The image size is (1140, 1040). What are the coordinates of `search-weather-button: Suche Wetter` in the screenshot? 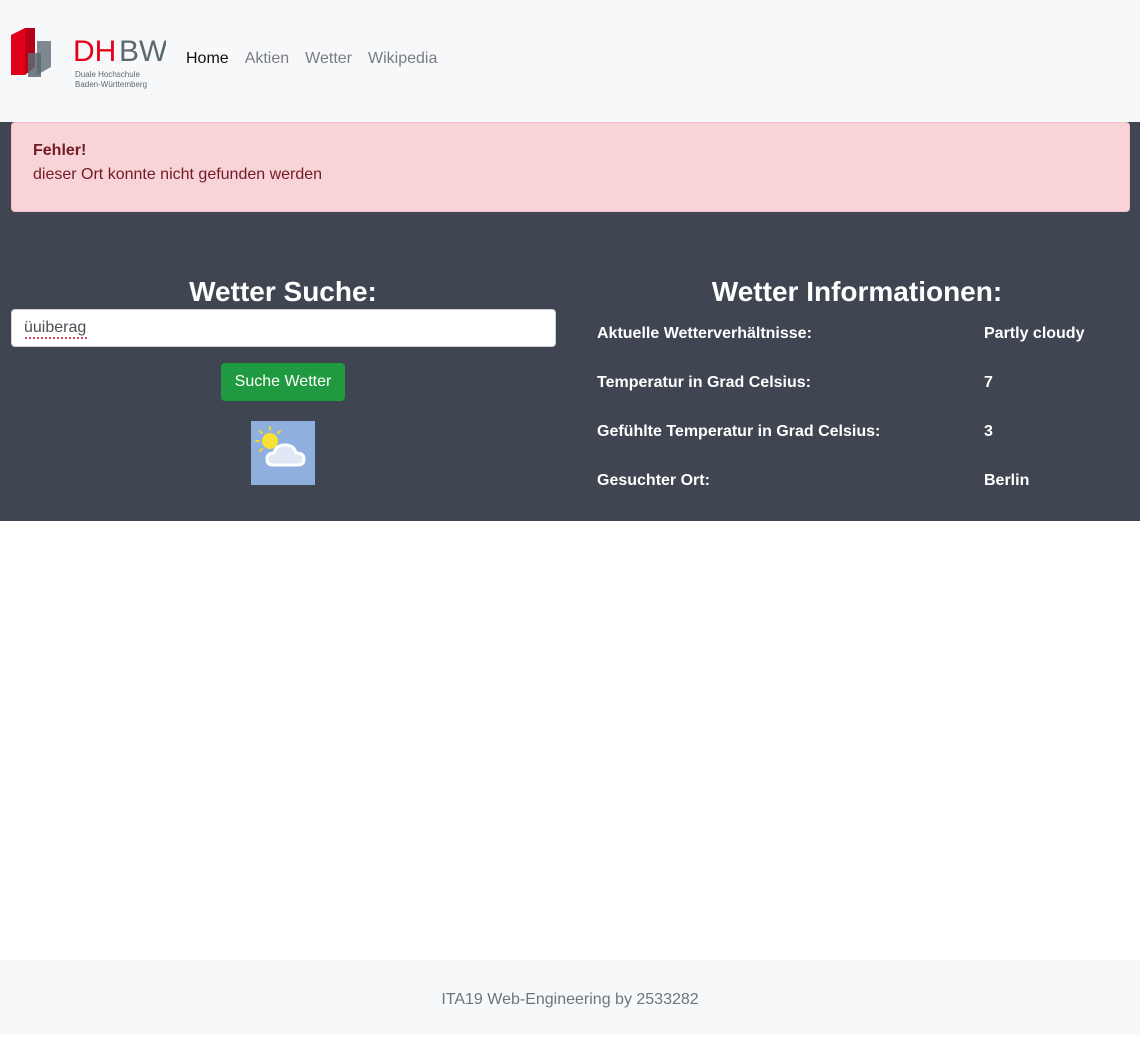 It's located at (283, 382).